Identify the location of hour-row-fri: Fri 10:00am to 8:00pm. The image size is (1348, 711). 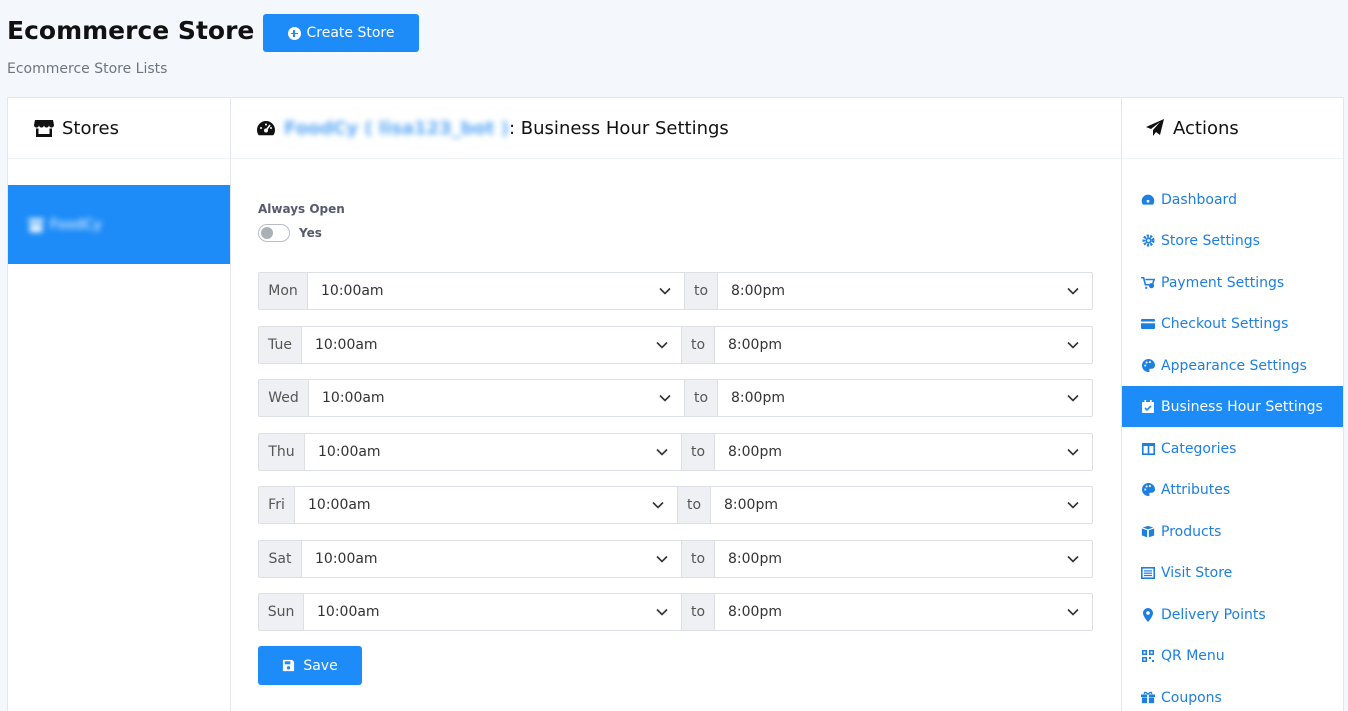
(675, 505).